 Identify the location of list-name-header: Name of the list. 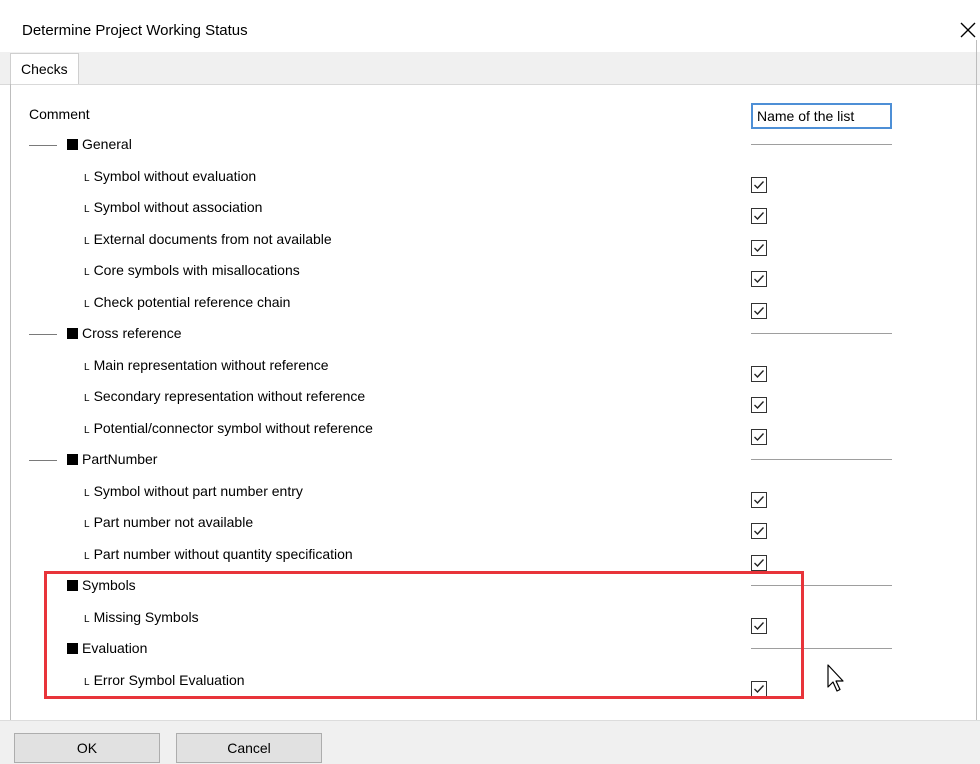
(821, 116).